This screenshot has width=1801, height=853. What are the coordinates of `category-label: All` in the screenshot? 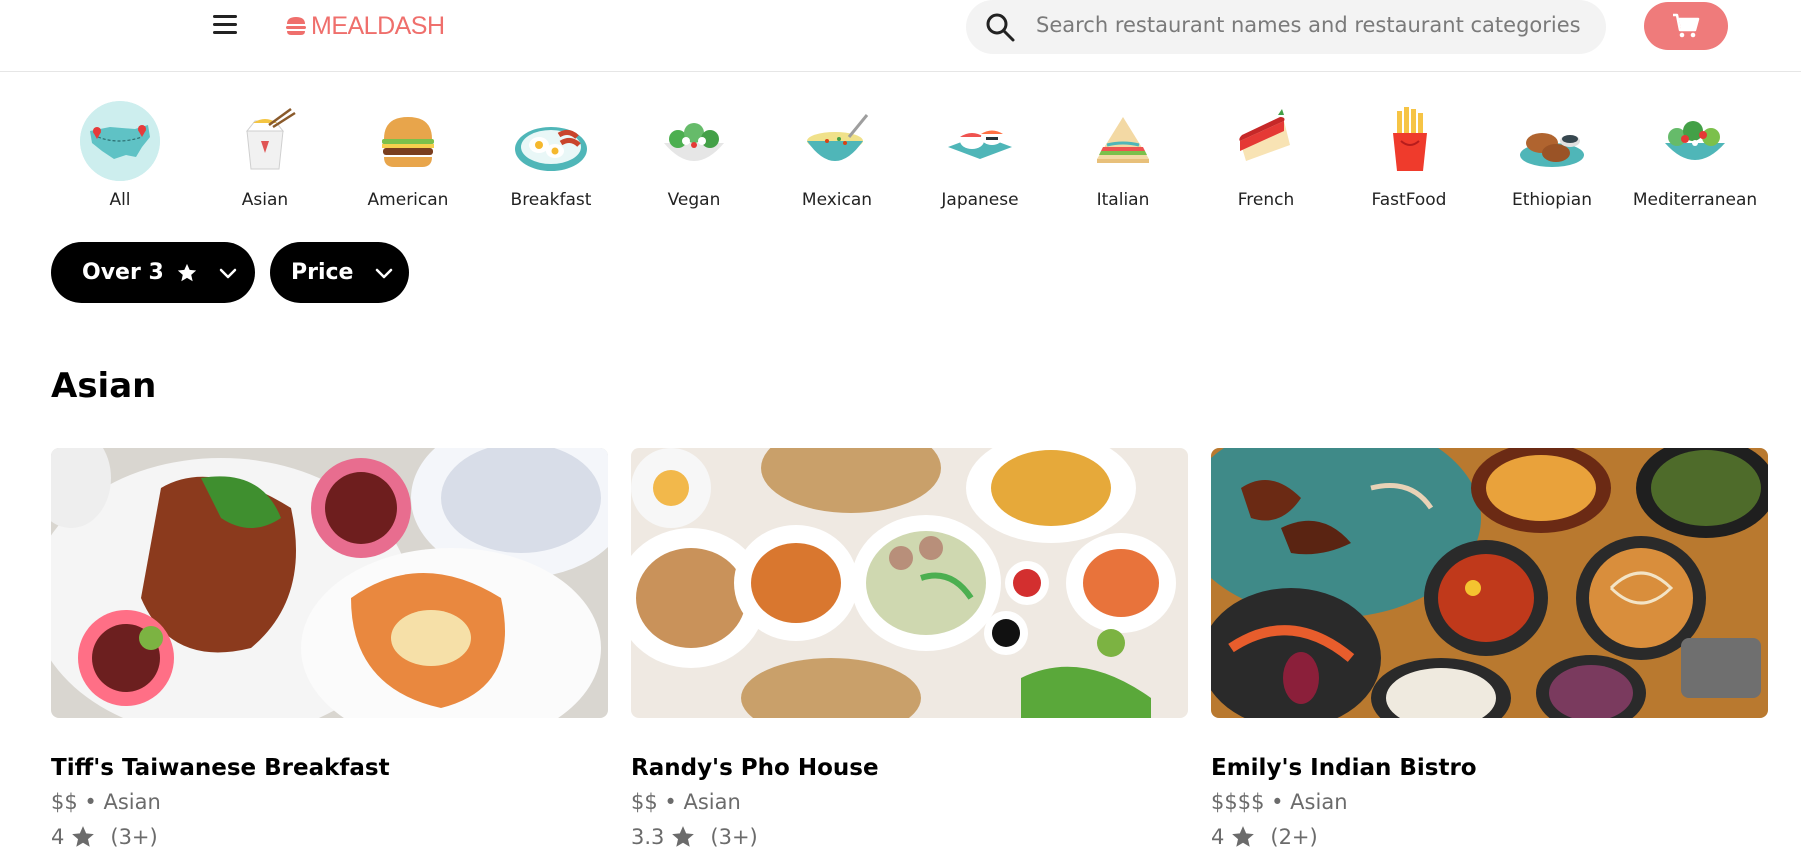 It's located at (120, 200).